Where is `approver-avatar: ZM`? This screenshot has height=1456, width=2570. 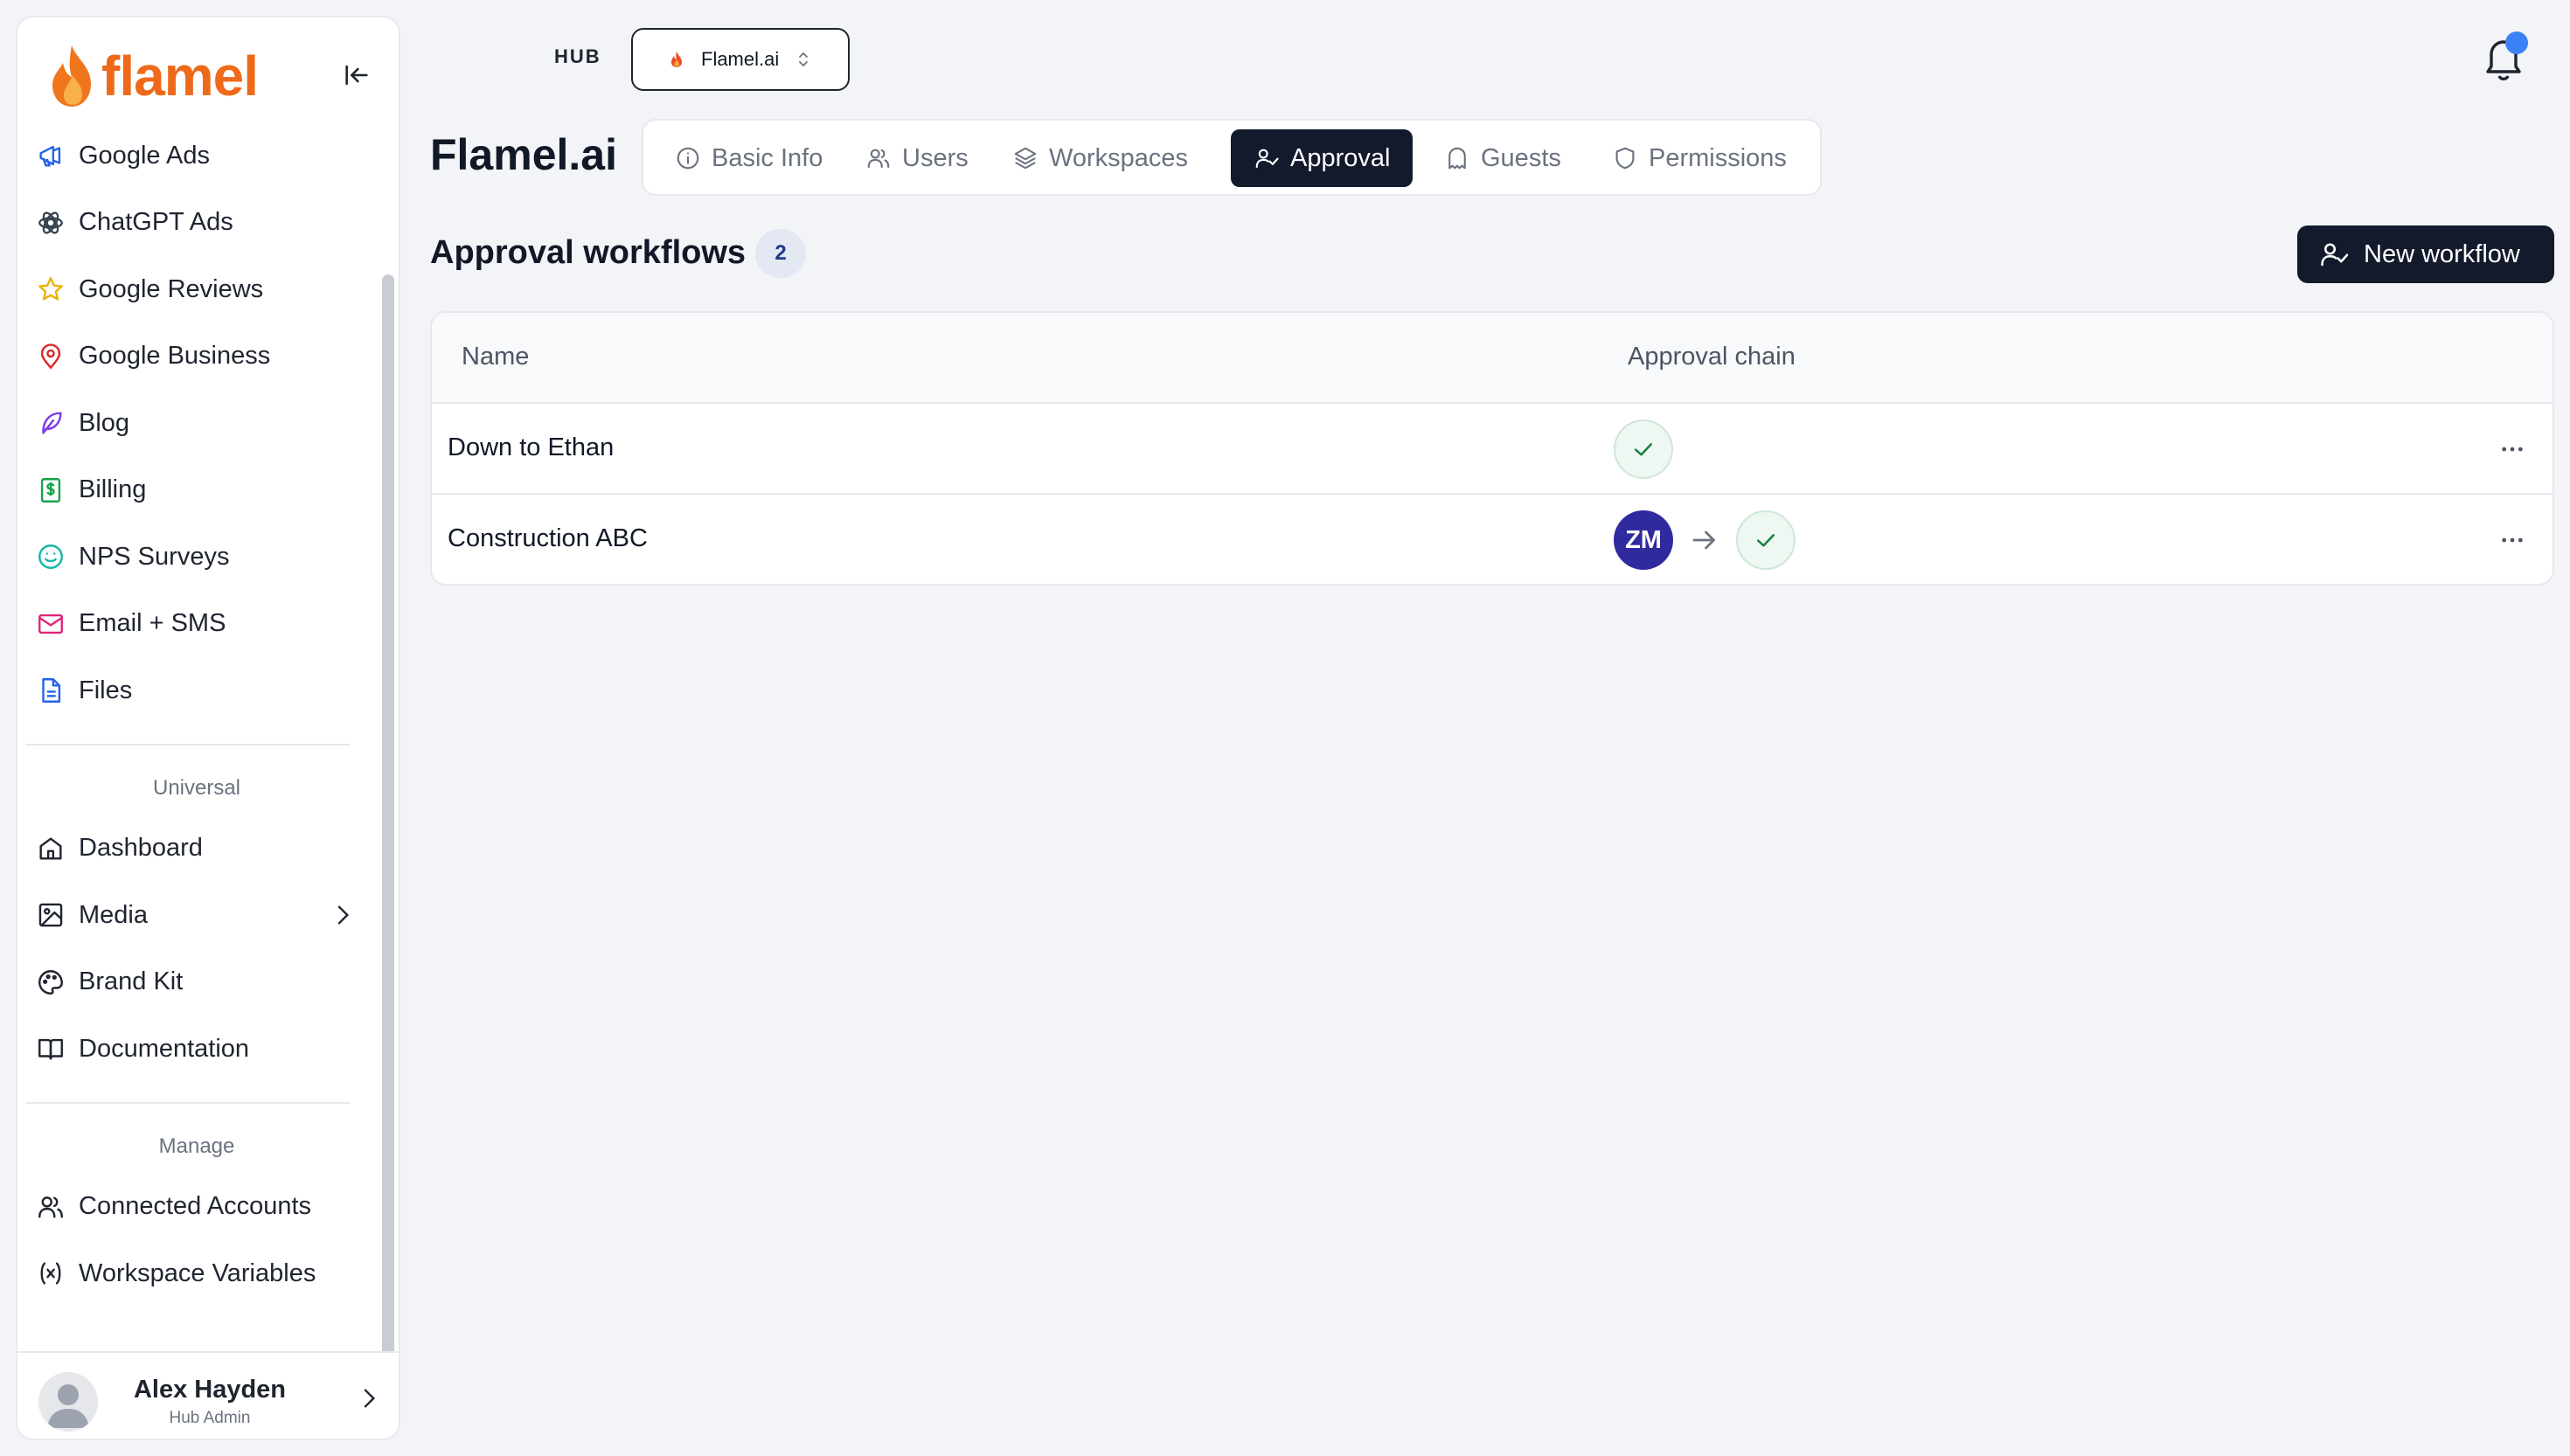 approver-avatar: ZM is located at coordinates (1643, 540).